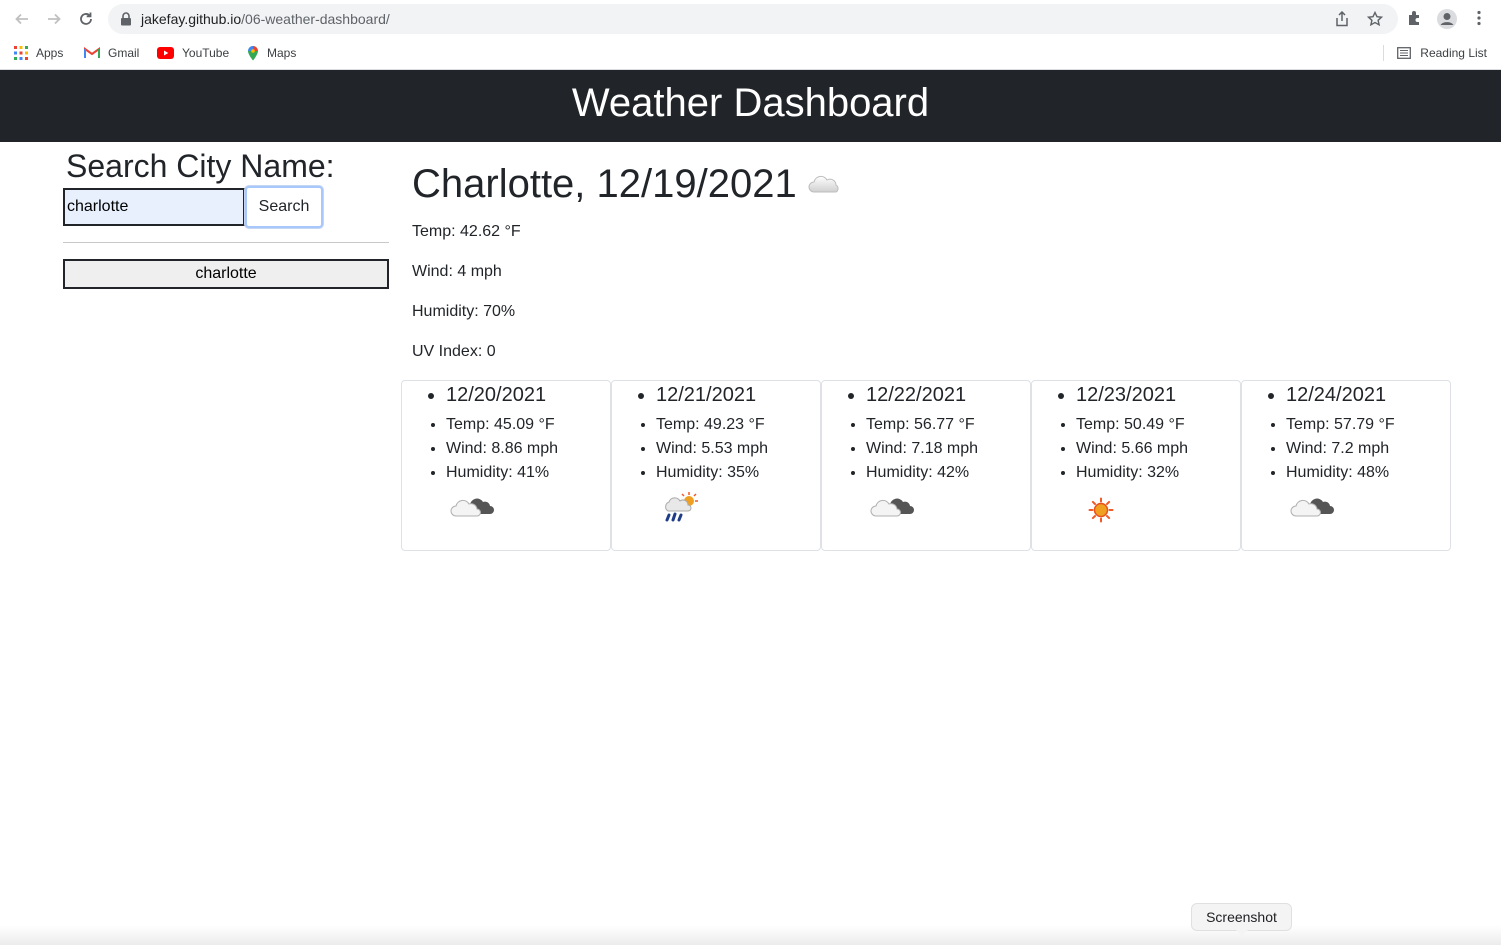 Image resolution: width=1501 pixels, height=945 pixels. What do you see at coordinates (1479, 20) in the screenshot?
I see `kebab-menu-icon` at bounding box center [1479, 20].